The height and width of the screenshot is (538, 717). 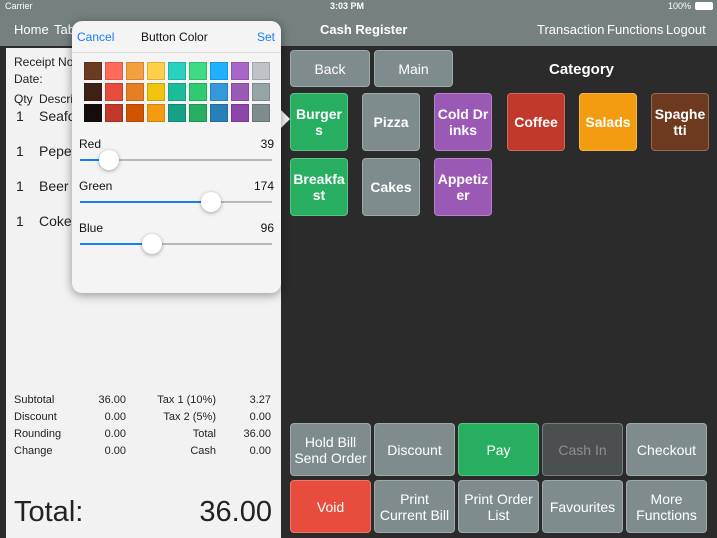 What do you see at coordinates (330, 506) in the screenshot?
I see `action-button: Void` at bounding box center [330, 506].